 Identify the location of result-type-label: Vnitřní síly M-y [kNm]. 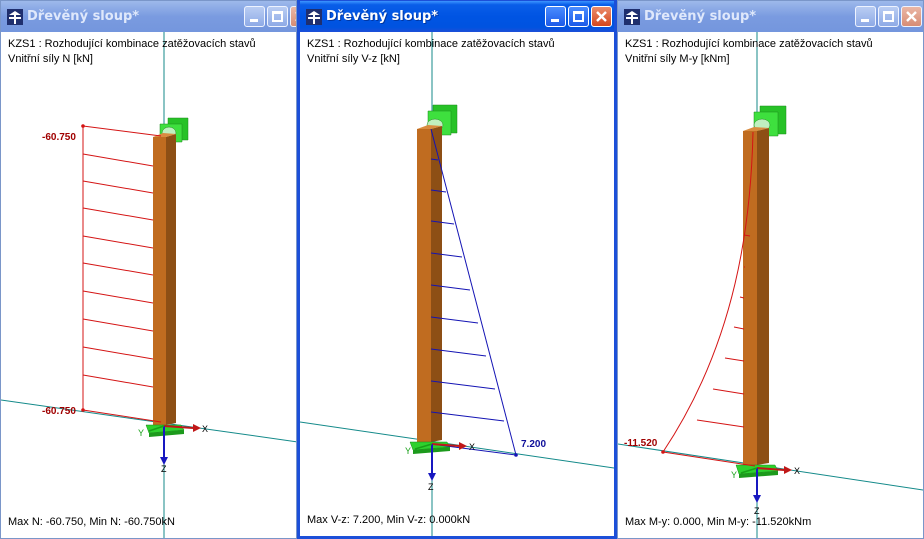
(677, 59).